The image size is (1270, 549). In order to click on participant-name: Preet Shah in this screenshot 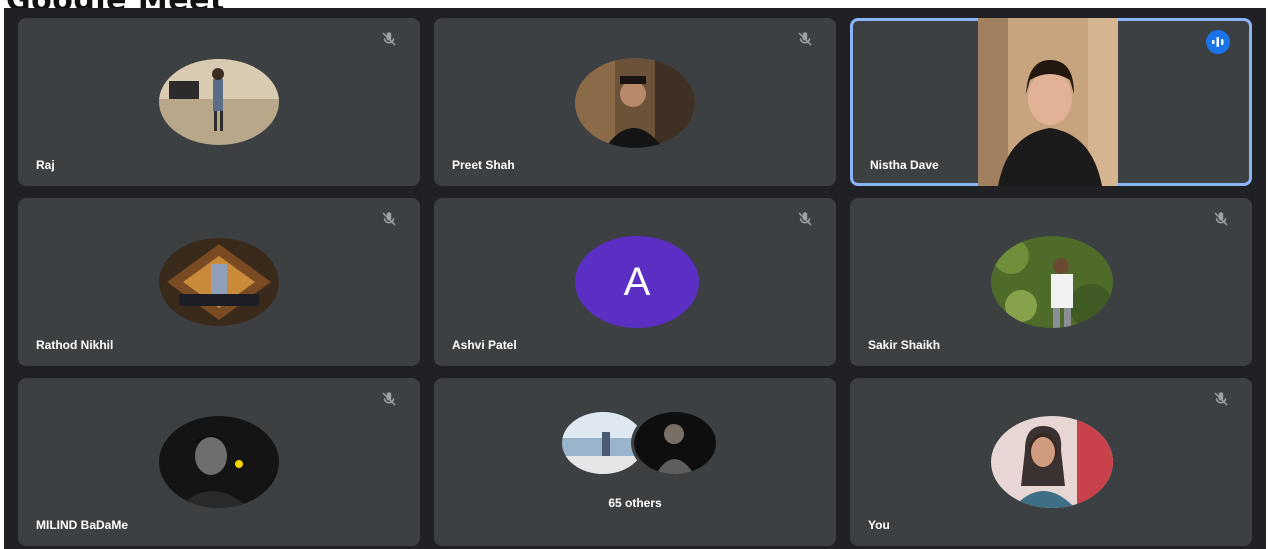, I will do `click(483, 165)`.